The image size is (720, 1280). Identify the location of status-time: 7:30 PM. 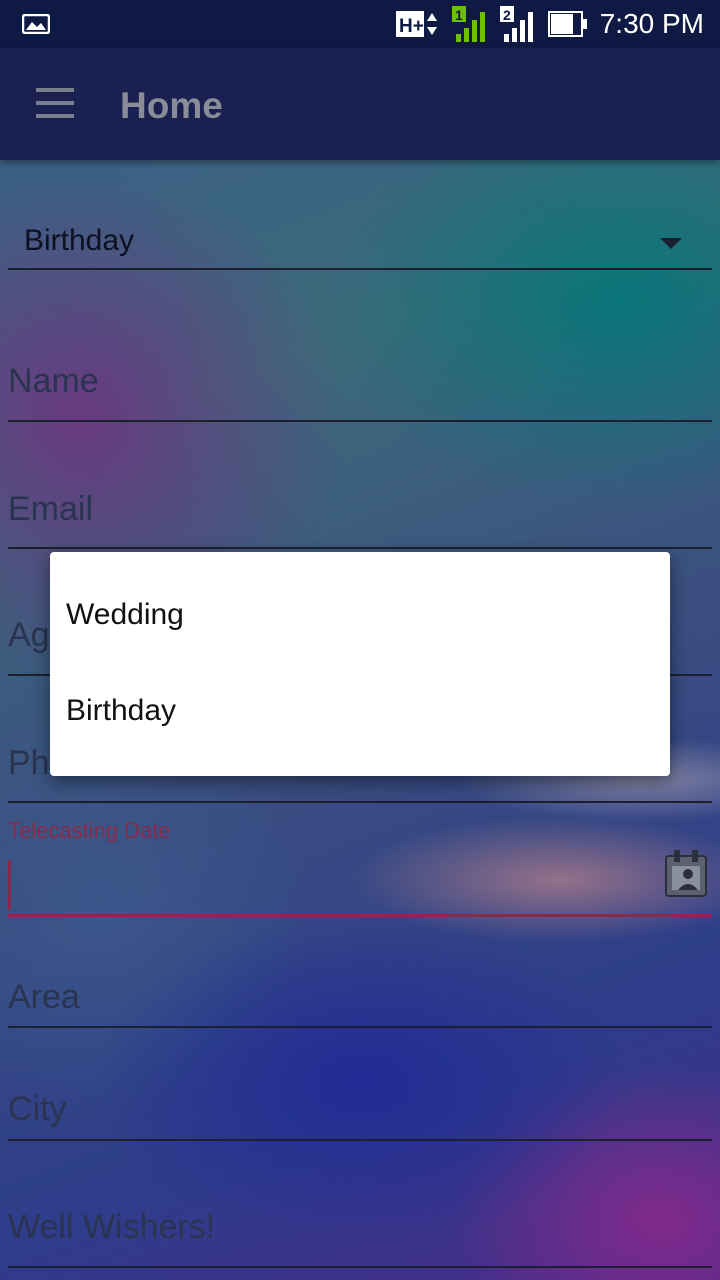
(651, 23).